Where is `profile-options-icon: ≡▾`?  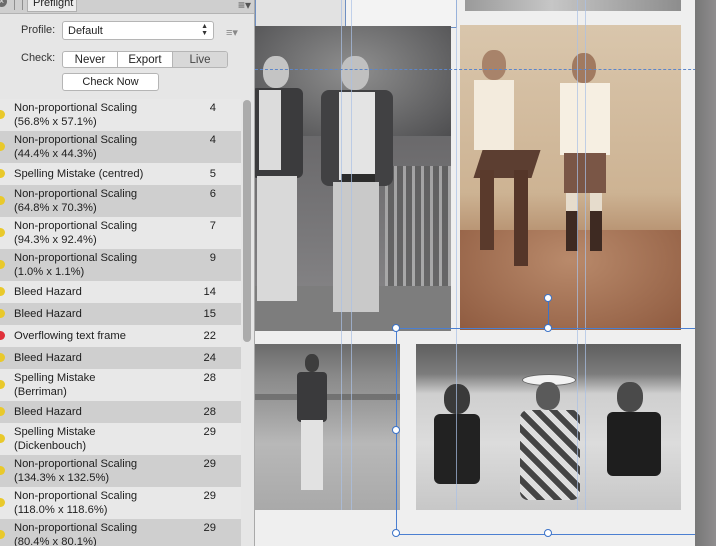 profile-options-icon: ≡▾ is located at coordinates (232, 32).